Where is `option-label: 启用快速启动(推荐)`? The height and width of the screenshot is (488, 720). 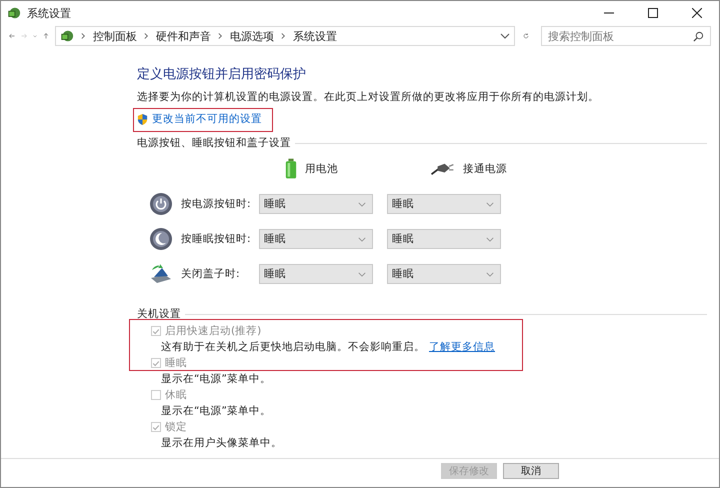
option-label: 启用快速启动(推荐) is located at coordinates (213, 331).